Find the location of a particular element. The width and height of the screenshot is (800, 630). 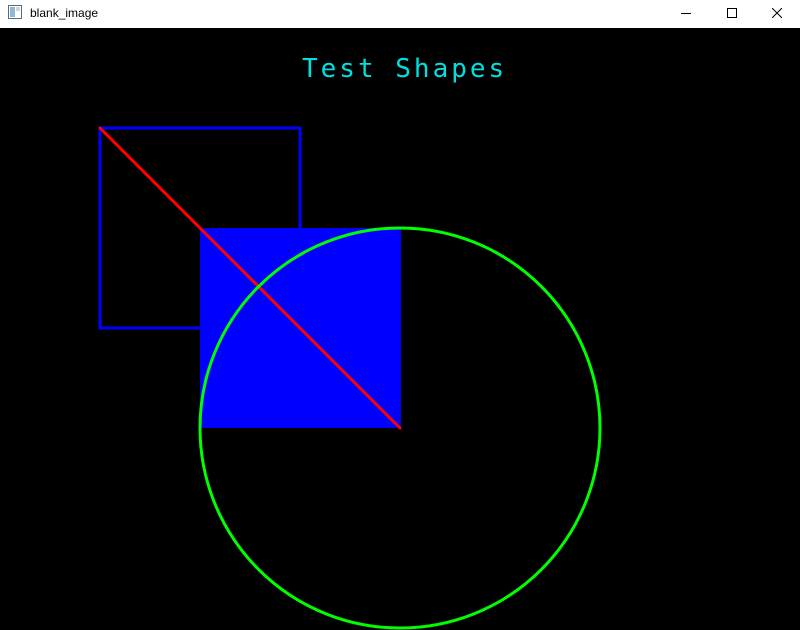

close-button is located at coordinates (777, 13).